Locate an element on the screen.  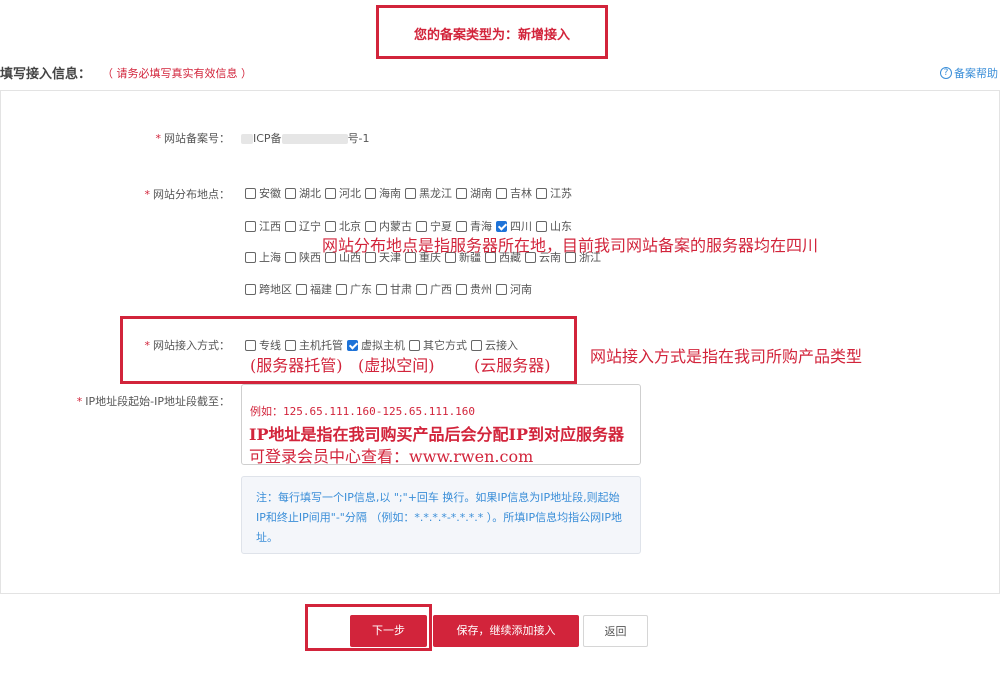
back-button: 返回 is located at coordinates (615, 631).